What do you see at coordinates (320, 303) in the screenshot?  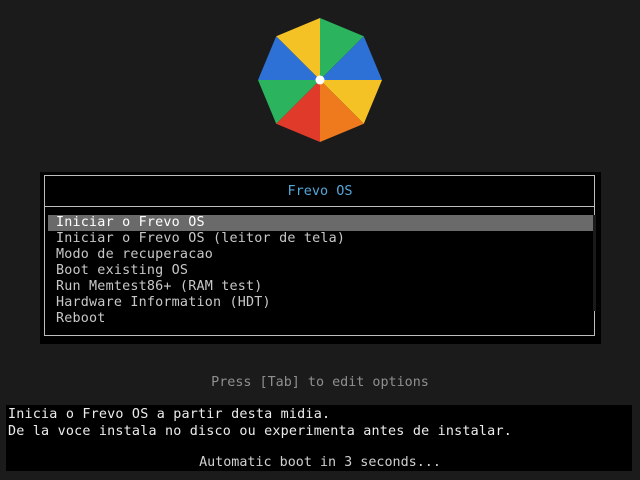 I see `menu-item-hardware-information: Hardware Information (HDT)` at bounding box center [320, 303].